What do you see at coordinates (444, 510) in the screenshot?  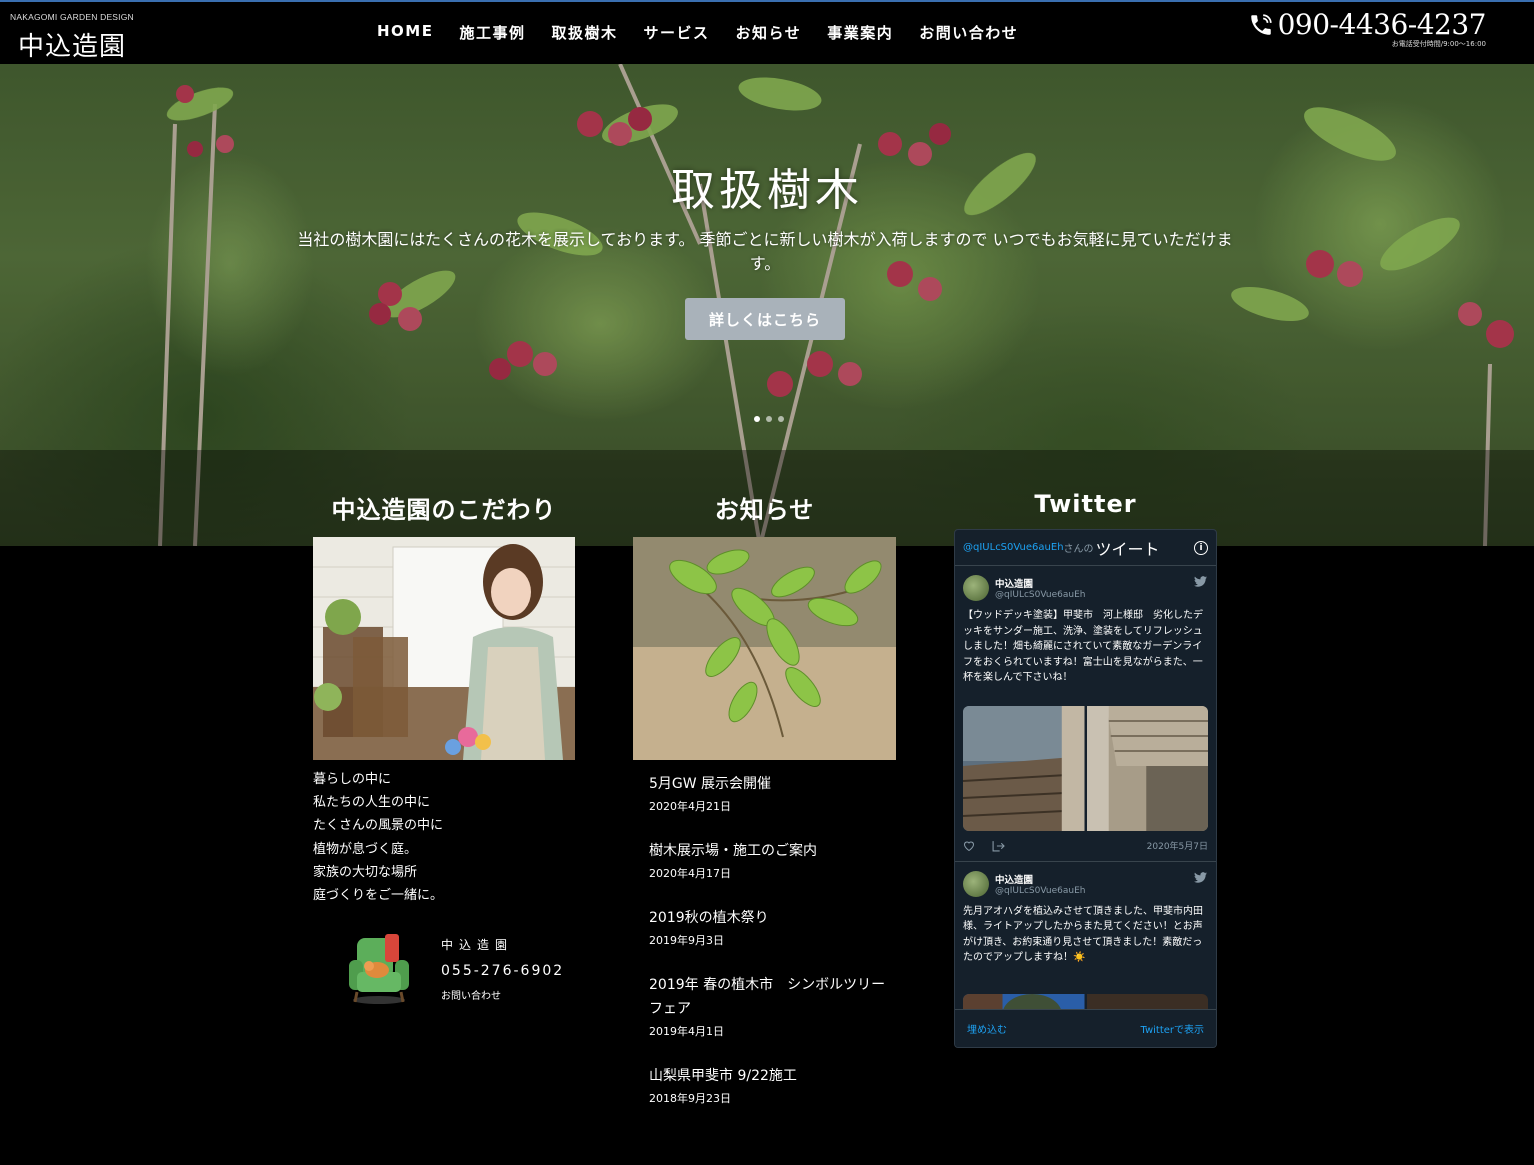 I see `kodawari-heading: 中込造園のこだわり` at bounding box center [444, 510].